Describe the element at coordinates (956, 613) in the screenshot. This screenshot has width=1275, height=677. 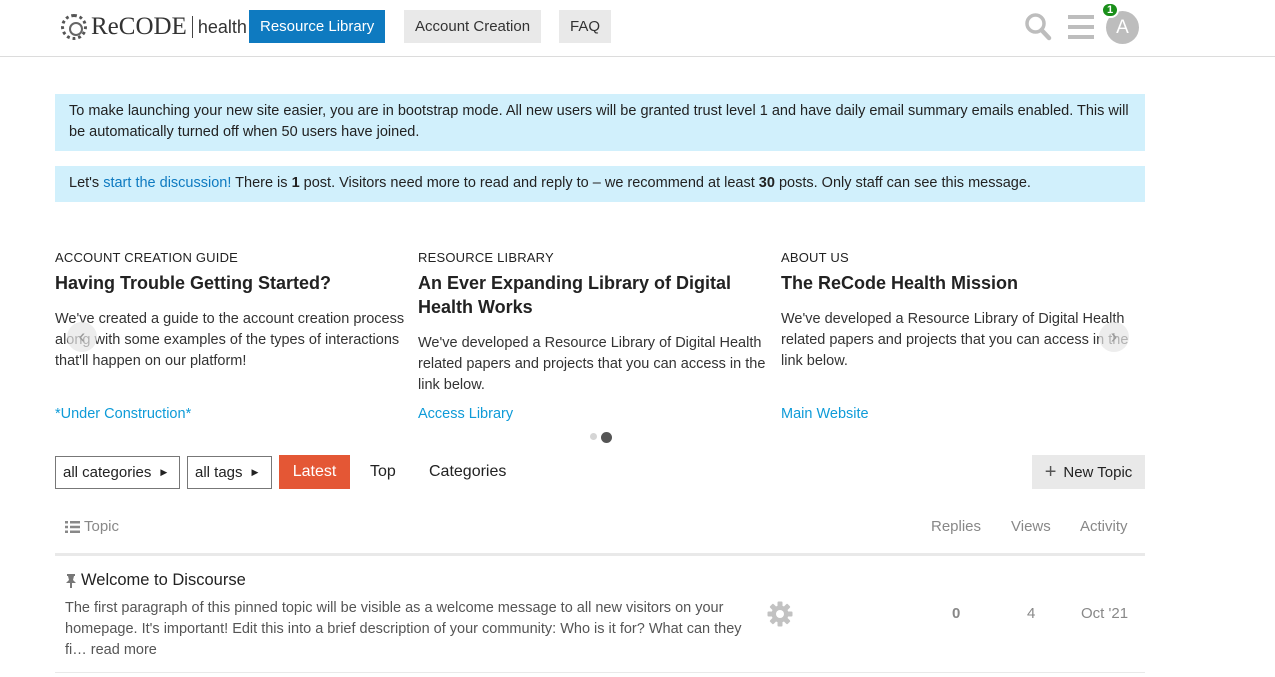
I see `replies-count: 0` at that location.